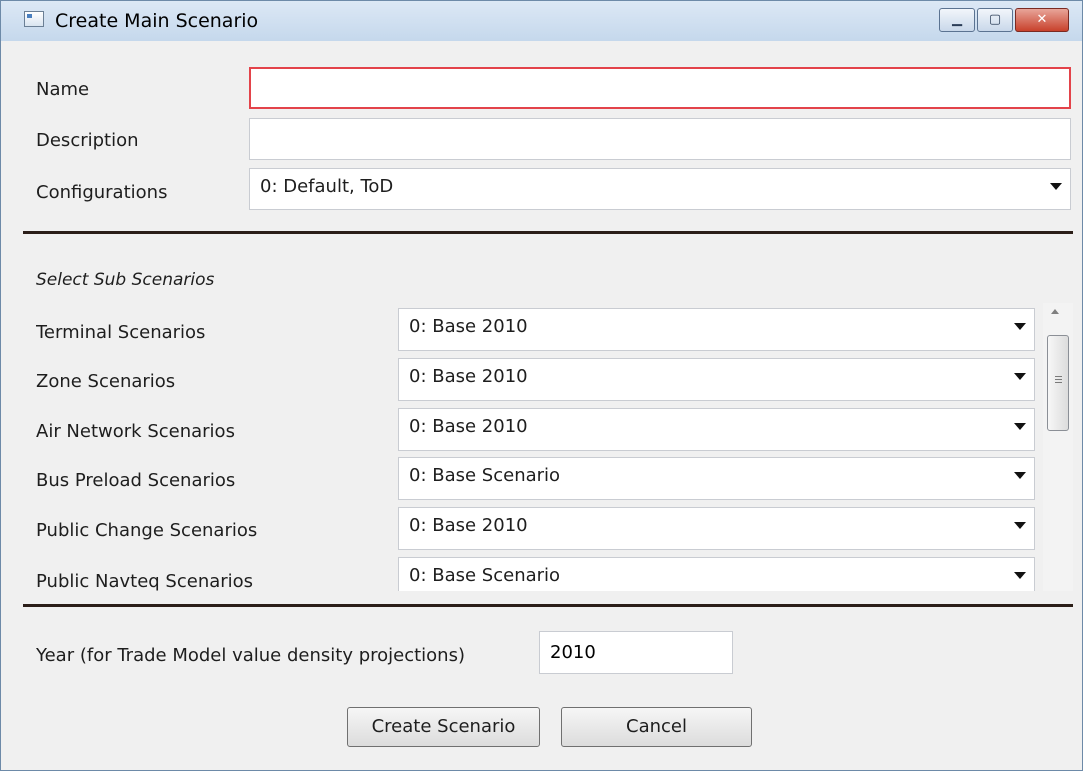 The width and height of the screenshot is (1083, 771). I want to click on minimize-button: ▁, so click(957, 20).